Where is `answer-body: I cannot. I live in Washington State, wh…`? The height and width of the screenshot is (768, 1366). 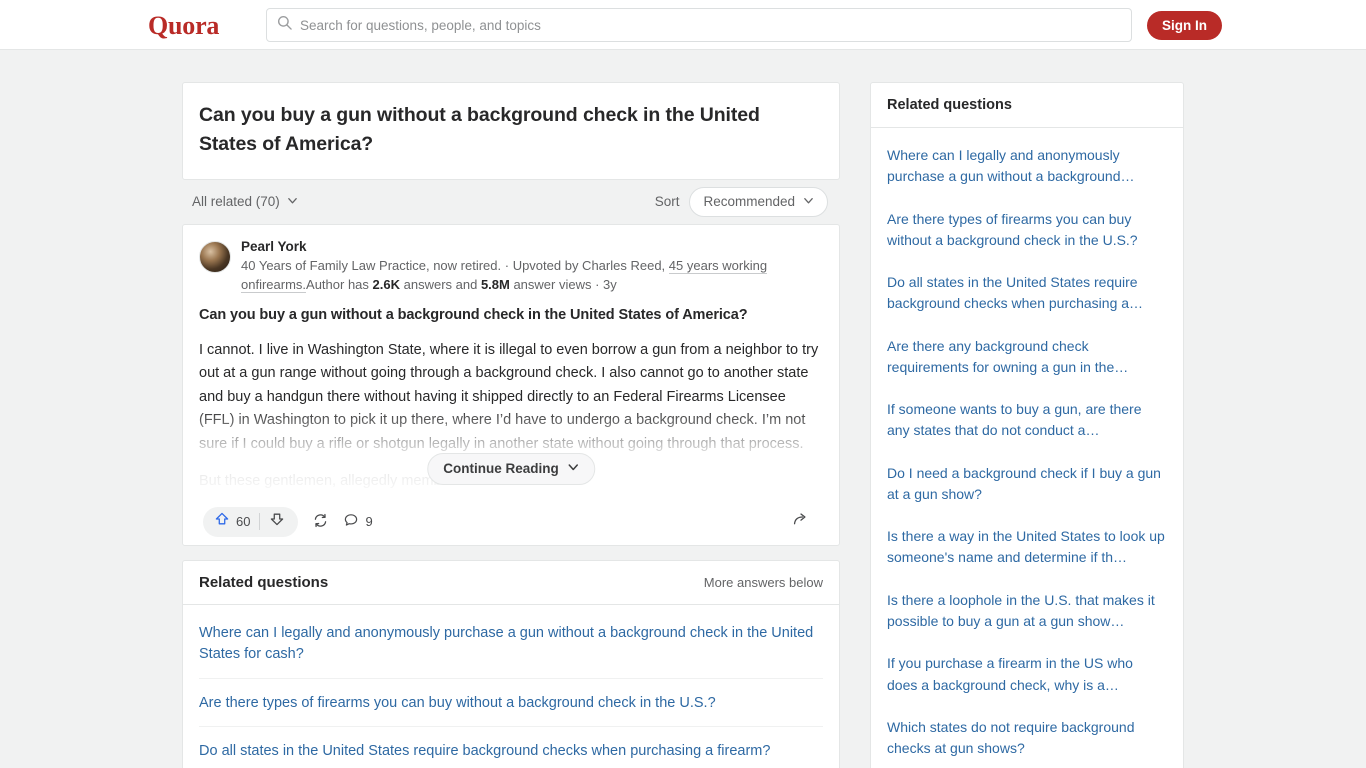 answer-body: I cannot. I live in Washington State, wh… is located at coordinates (511, 419).